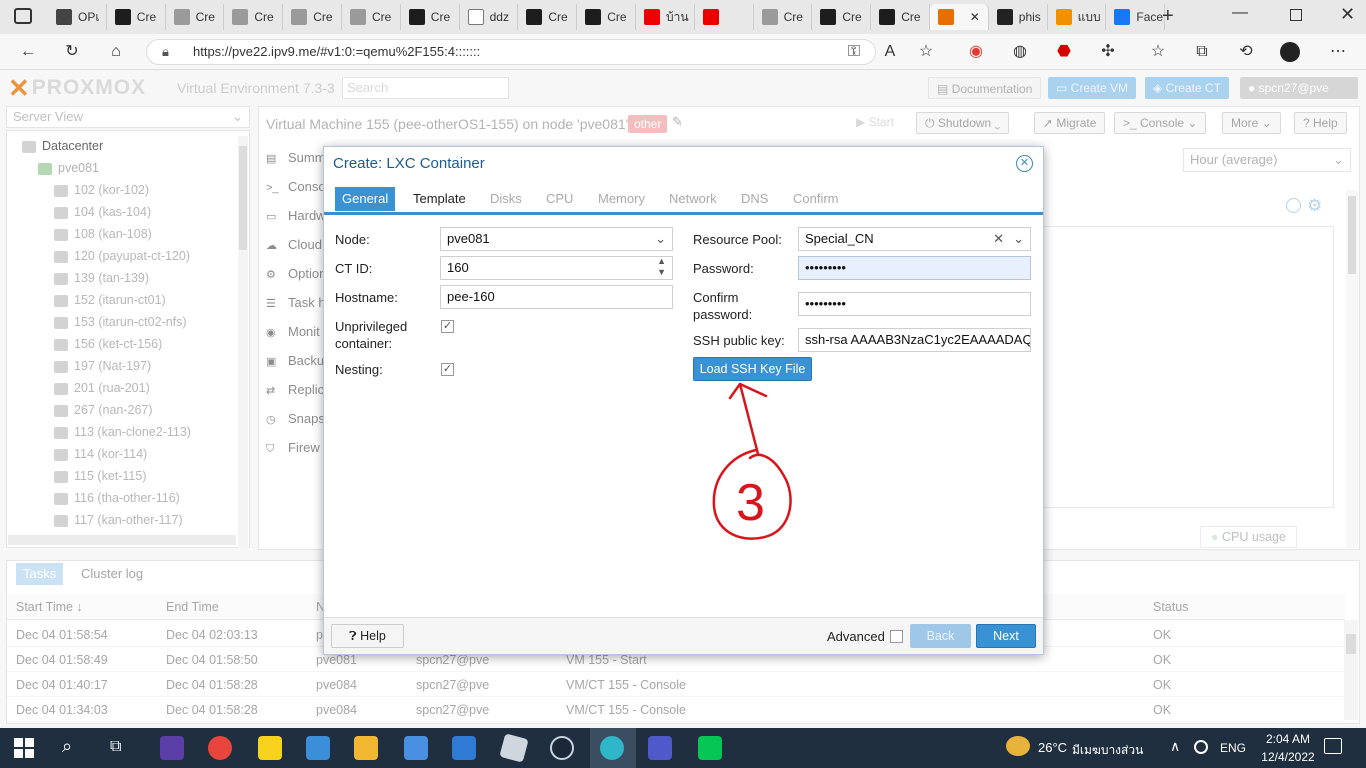 Image resolution: width=1366 pixels, height=768 pixels. What do you see at coordinates (367, 636) in the screenshot?
I see `dialog-help-button: ❓︎ Help` at bounding box center [367, 636].